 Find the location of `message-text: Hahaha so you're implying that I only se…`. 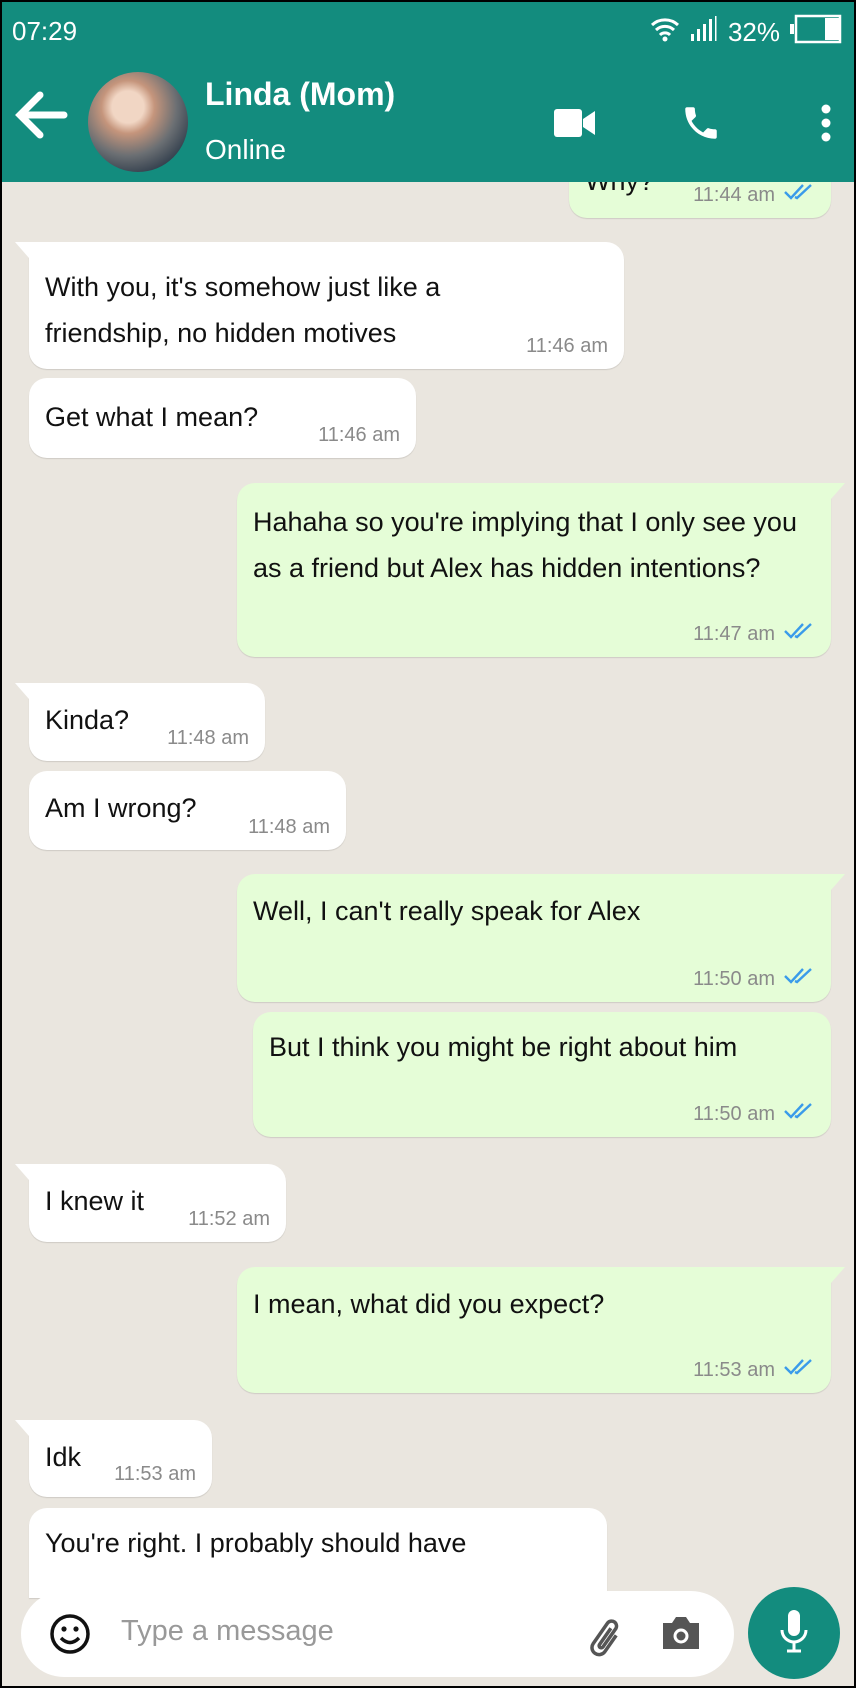

message-text: Hahaha so you're implying that I only se… is located at coordinates (525, 545).